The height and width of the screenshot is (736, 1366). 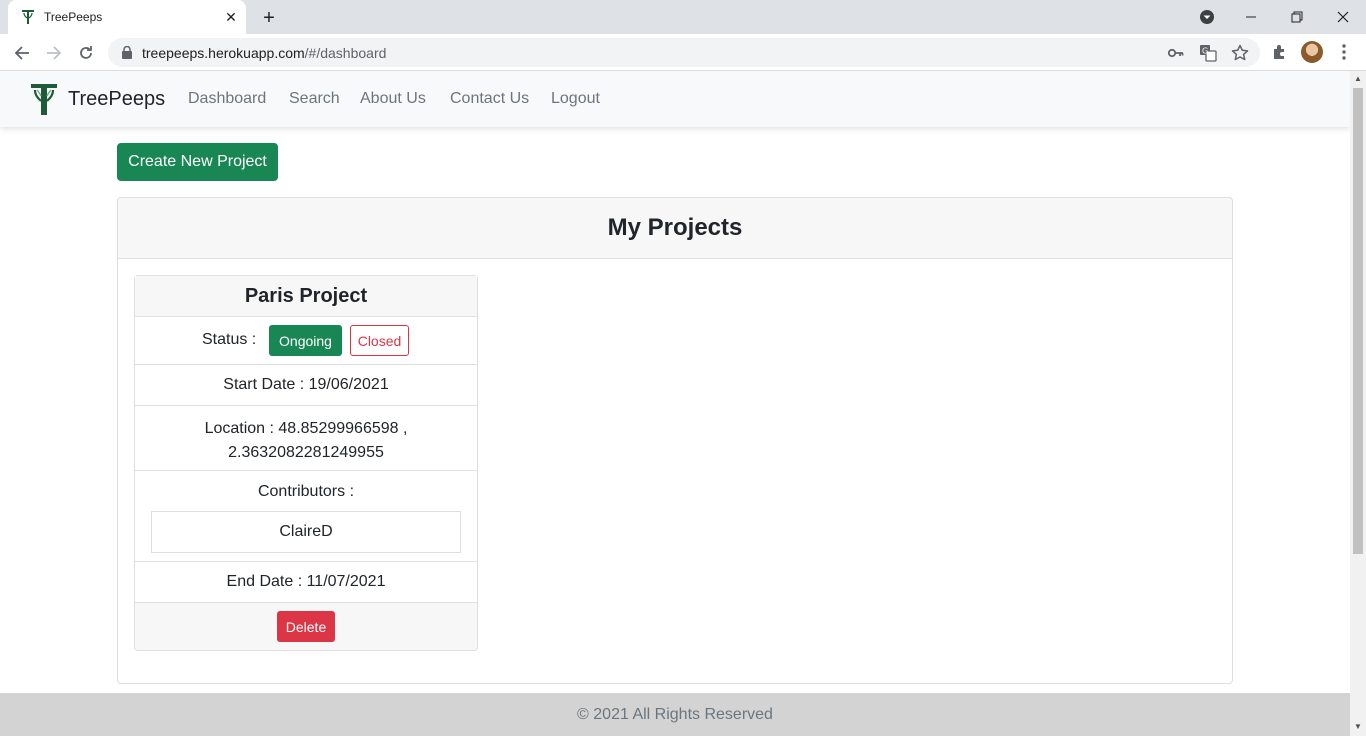 I want to click on contributor-name: ClaireD, so click(x=306, y=531).